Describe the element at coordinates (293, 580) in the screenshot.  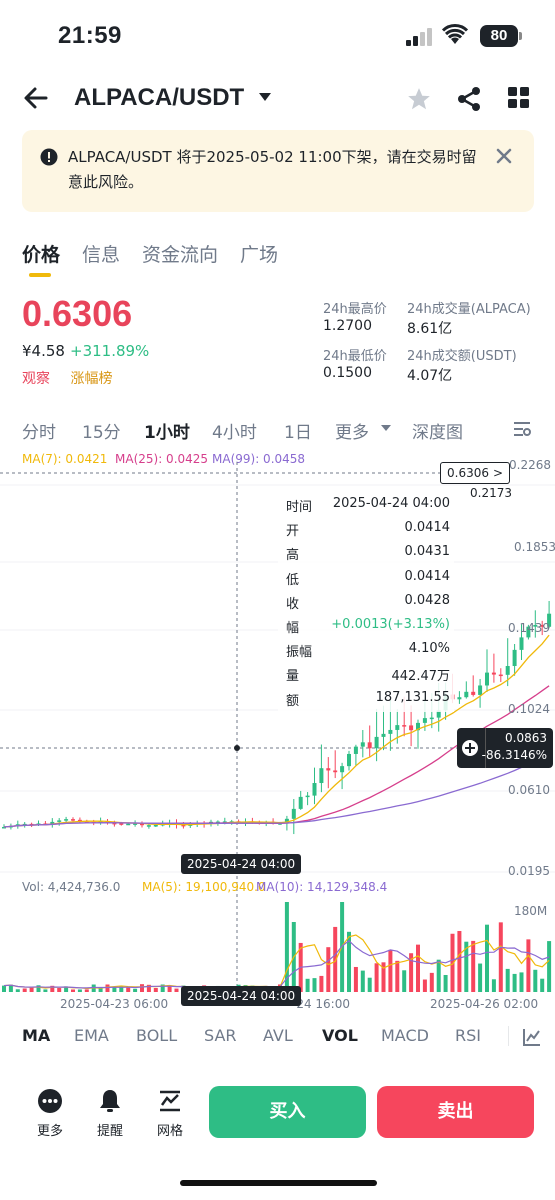
I see `tooltip-key: 低` at that location.